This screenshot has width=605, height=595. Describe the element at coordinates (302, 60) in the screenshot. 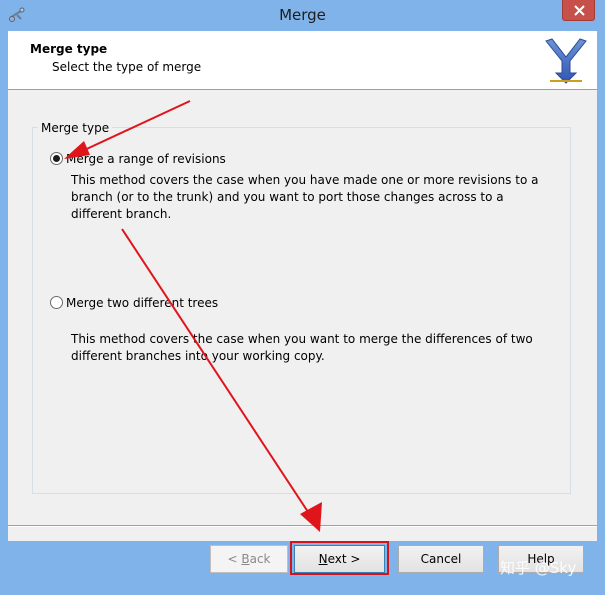

I see `wizard-header: Merge type Select the type of merge` at that location.